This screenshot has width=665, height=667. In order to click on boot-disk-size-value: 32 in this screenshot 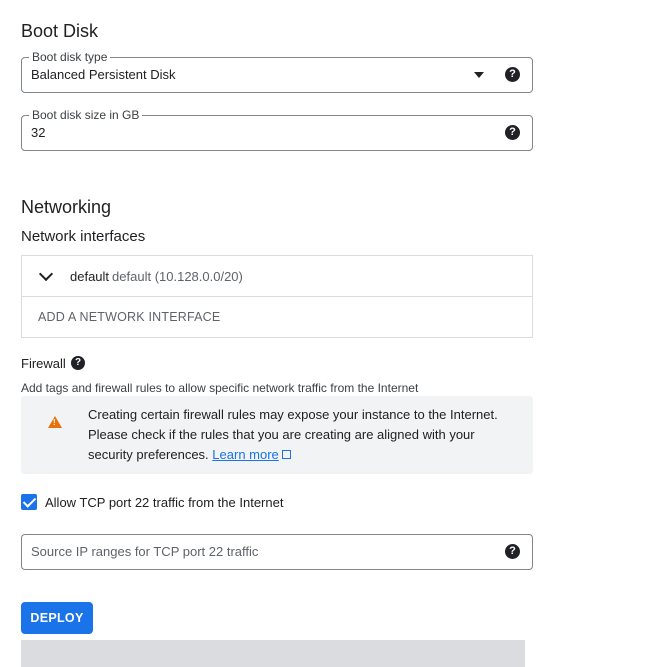, I will do `click(38, 133)`.